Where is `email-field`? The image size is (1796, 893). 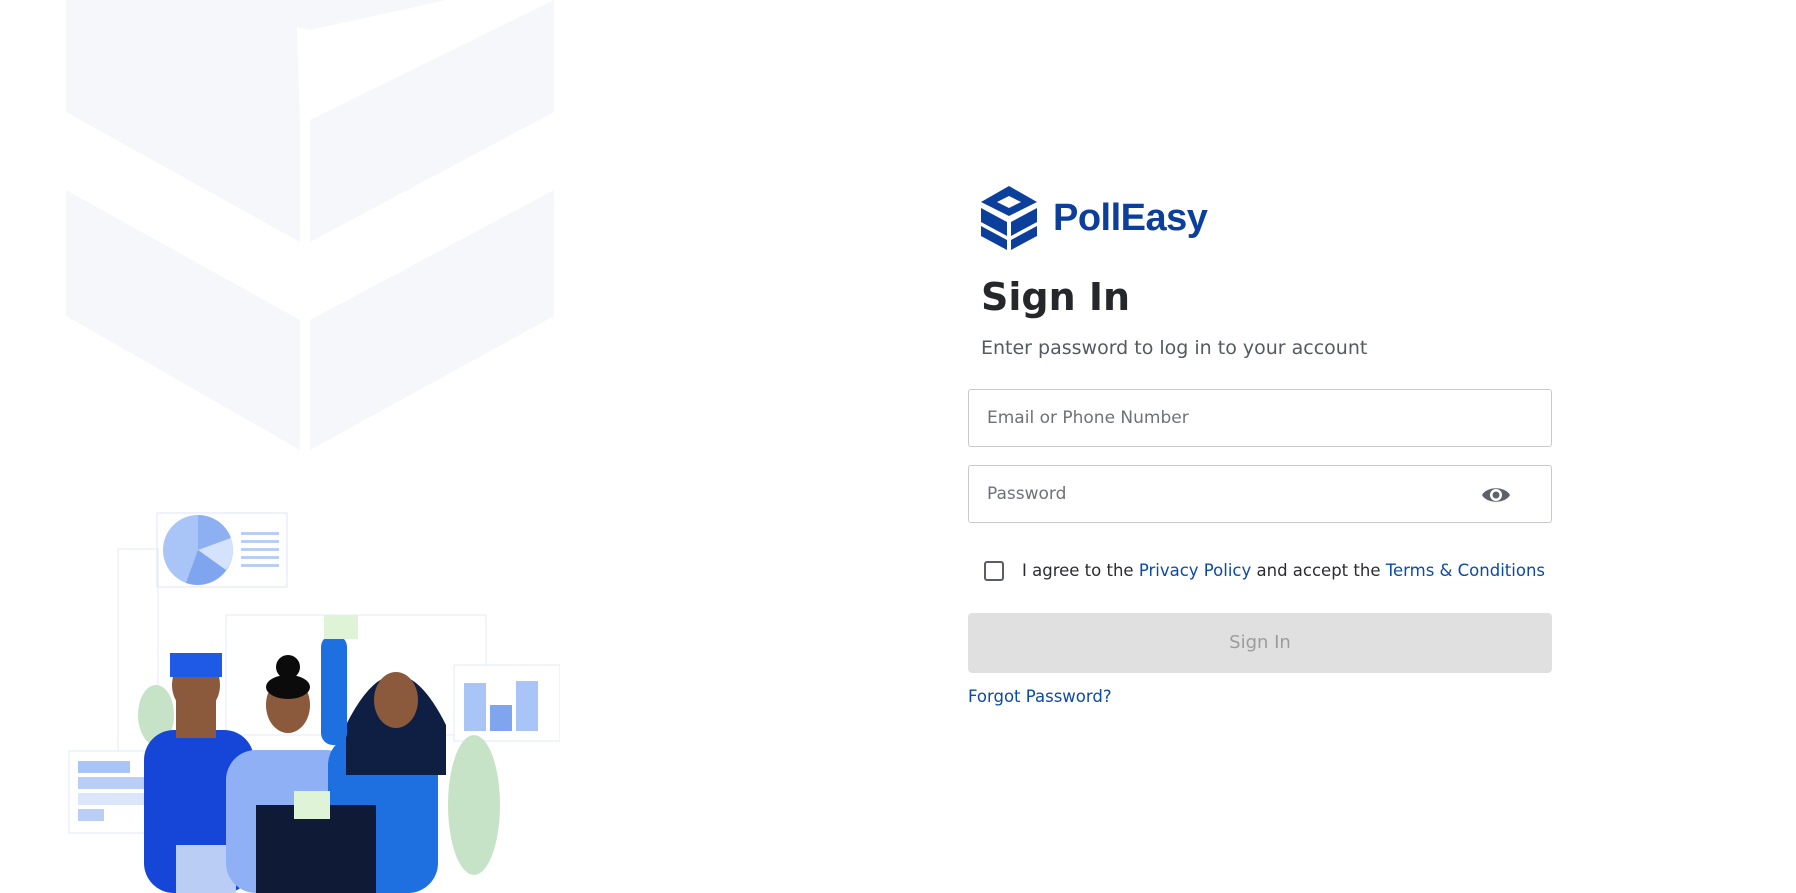
email-field is located at coordinates (1260, 417).